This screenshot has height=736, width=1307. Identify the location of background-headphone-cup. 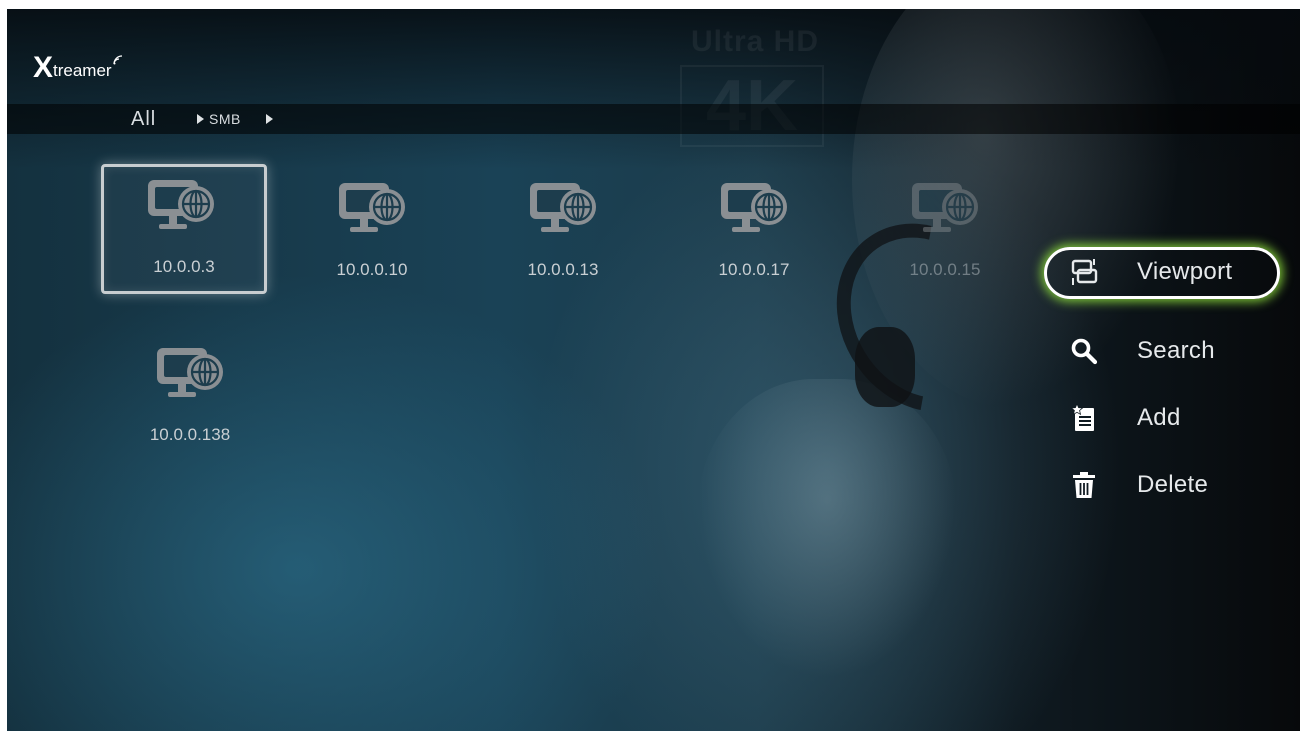
(885, 367).